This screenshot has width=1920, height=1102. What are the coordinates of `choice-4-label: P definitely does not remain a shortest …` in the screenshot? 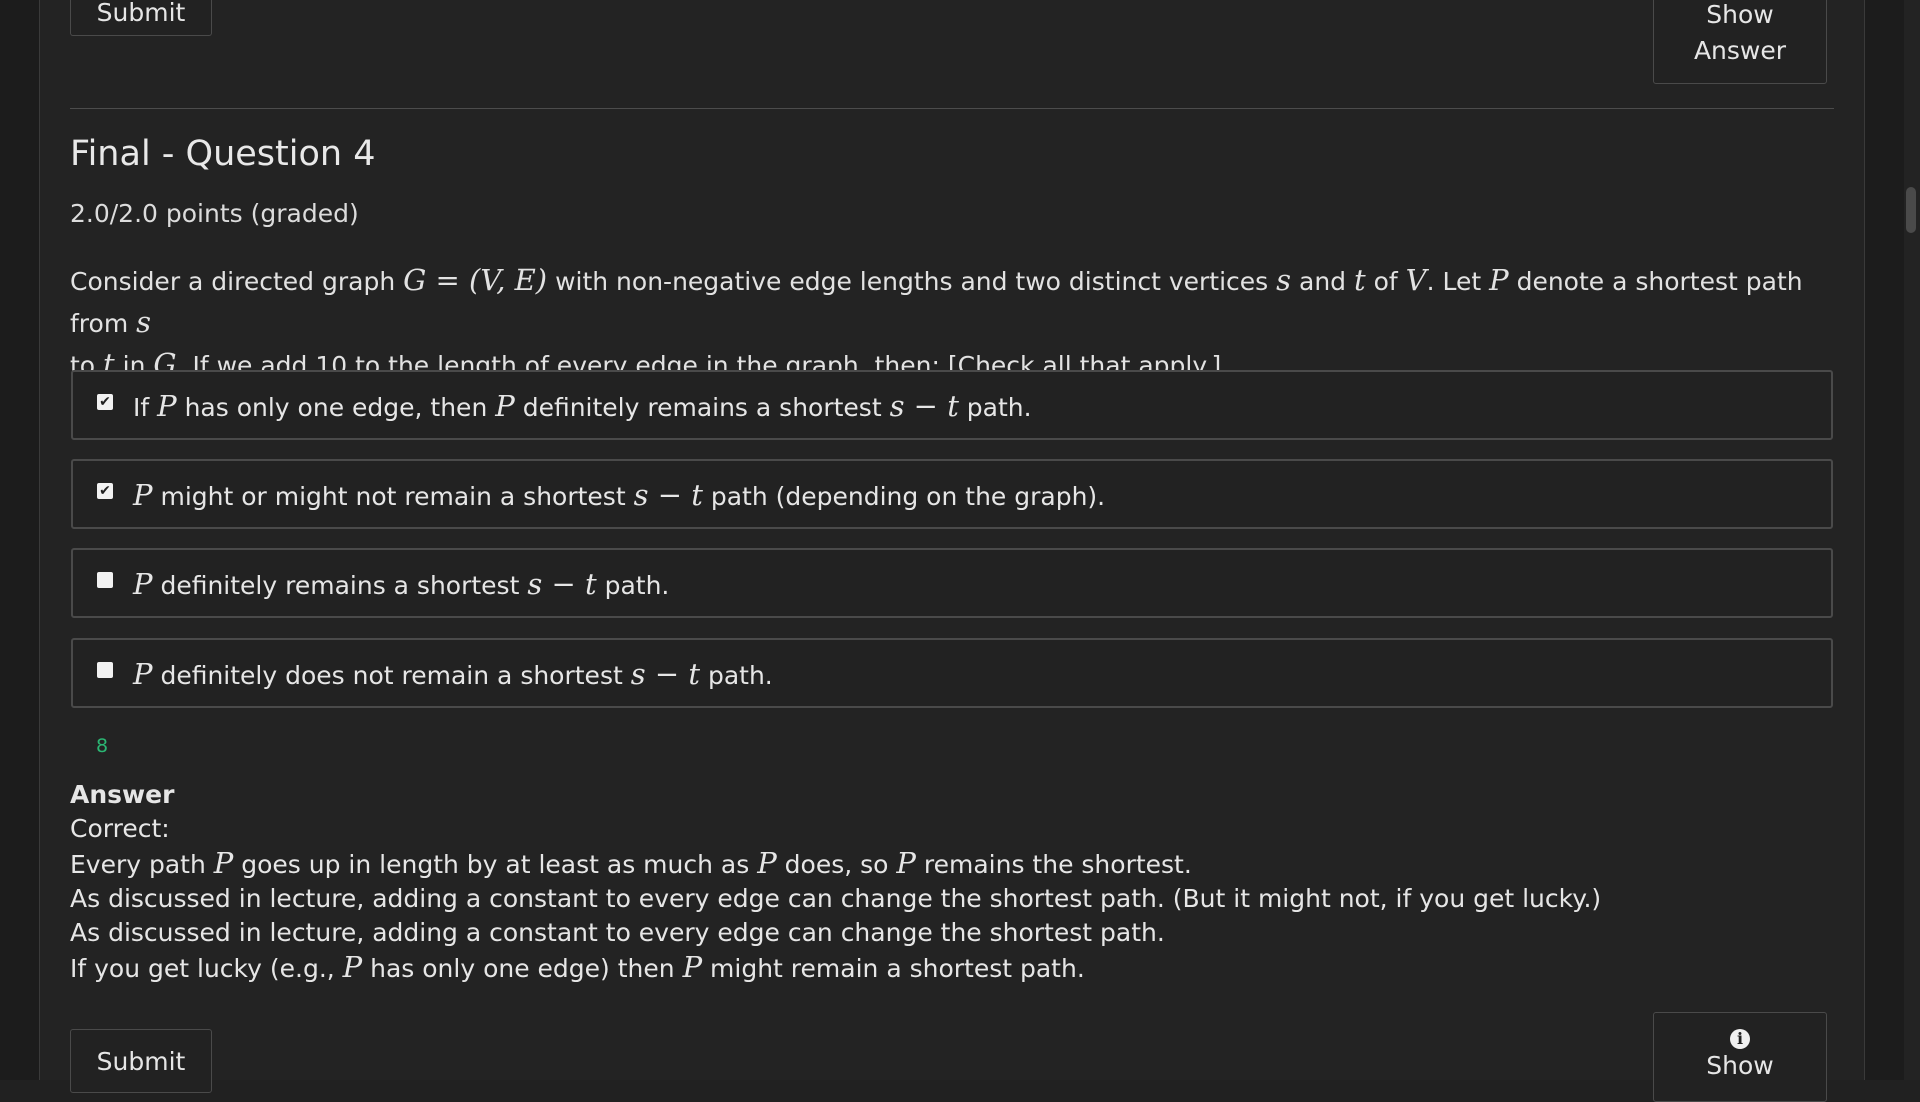 It's located at (453, 674).